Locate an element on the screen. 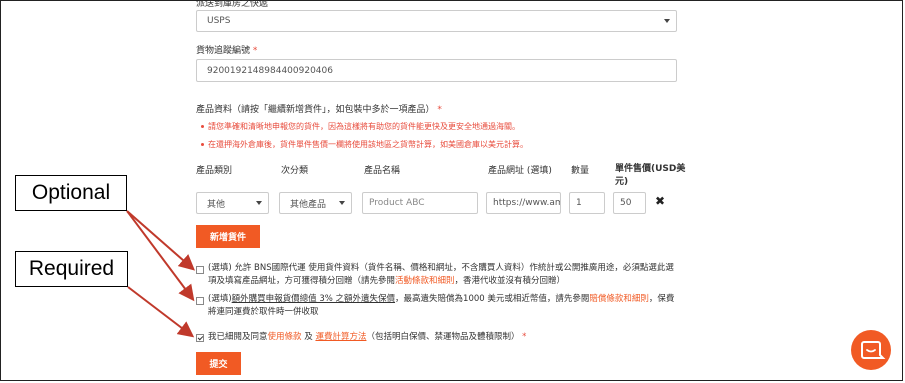  chat-bubble-icon is located at coordinates (873, 350).